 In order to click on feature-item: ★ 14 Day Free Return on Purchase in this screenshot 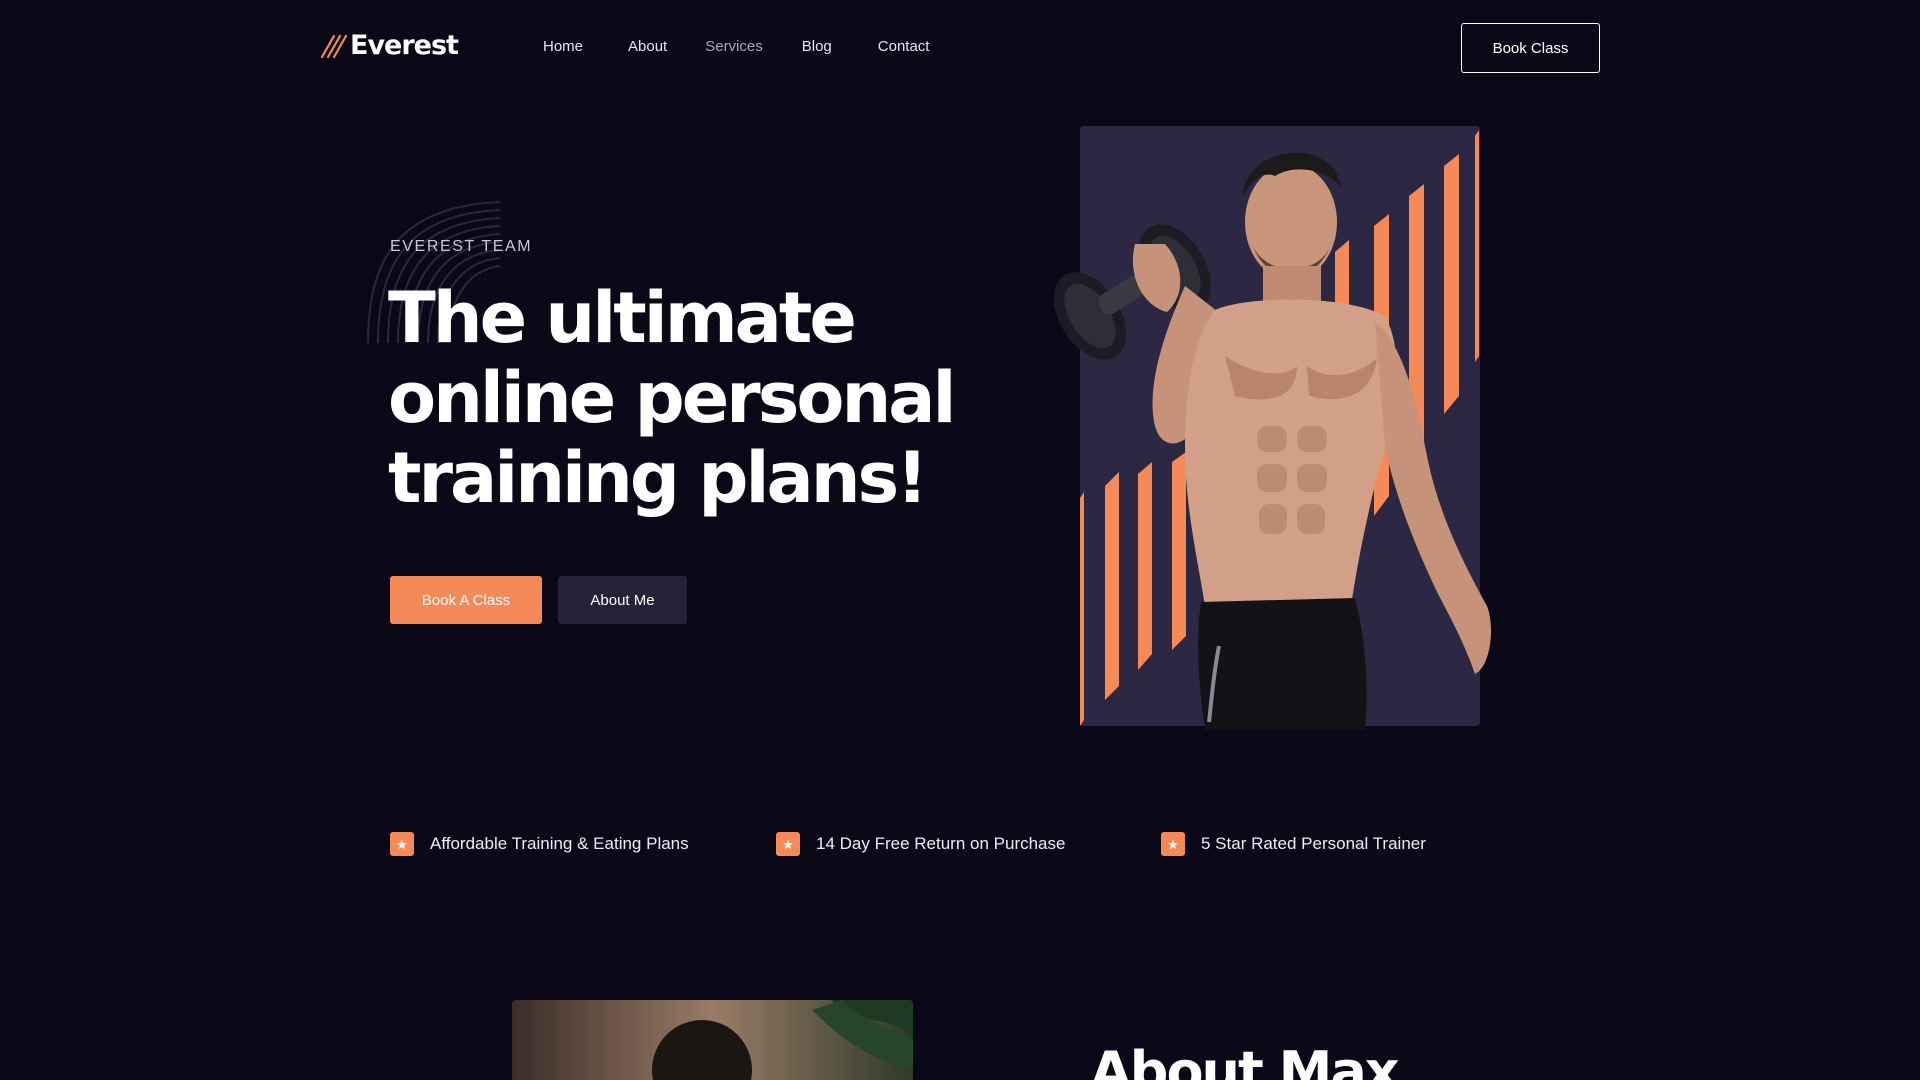, I will do `click(920, 844)`.